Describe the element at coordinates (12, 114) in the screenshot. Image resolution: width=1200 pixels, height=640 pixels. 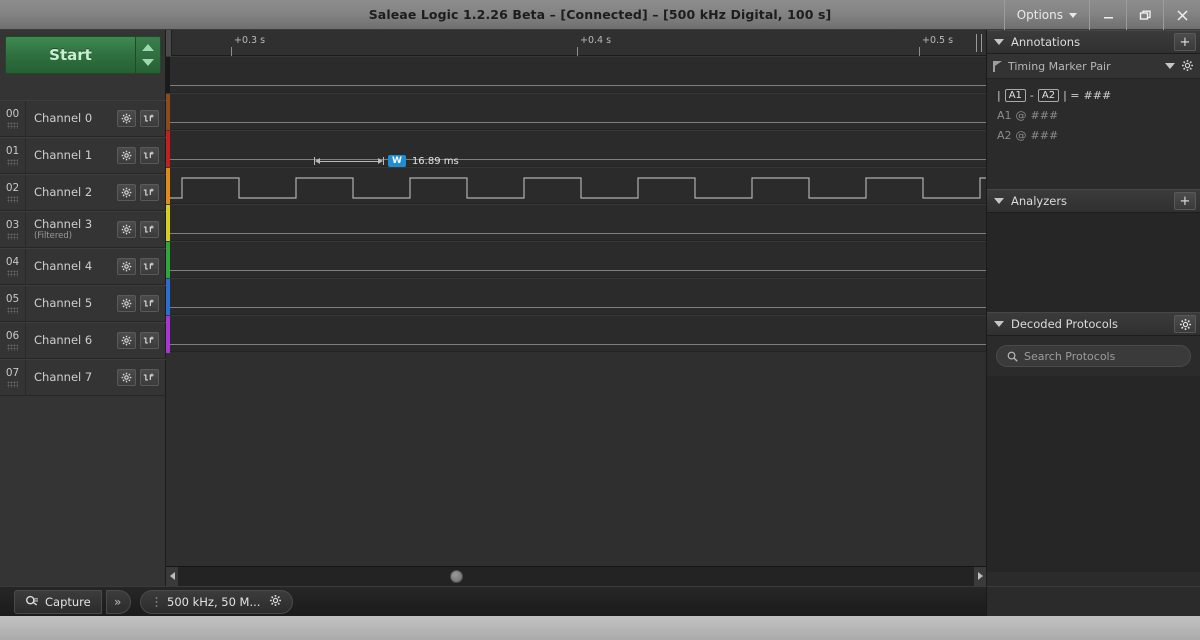
I see `channel-index: 00` at that location.